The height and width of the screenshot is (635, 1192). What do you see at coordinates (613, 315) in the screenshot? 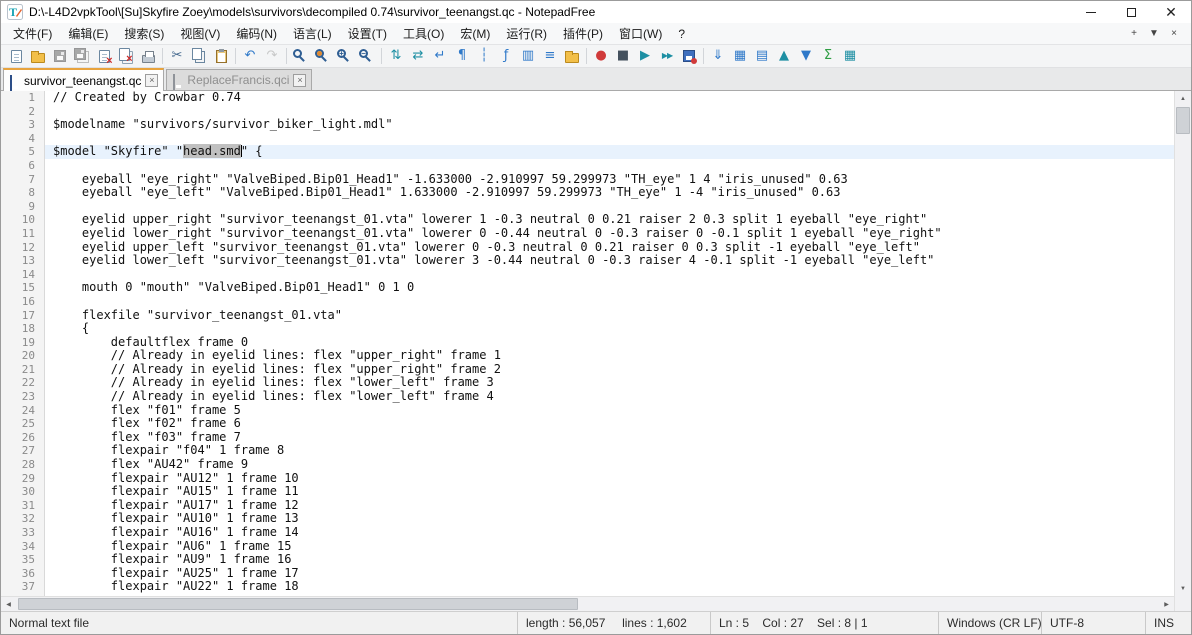
I see `code-line: flexfile "survivor_teenangst_01.vta"` at bounding box center [613, 315].